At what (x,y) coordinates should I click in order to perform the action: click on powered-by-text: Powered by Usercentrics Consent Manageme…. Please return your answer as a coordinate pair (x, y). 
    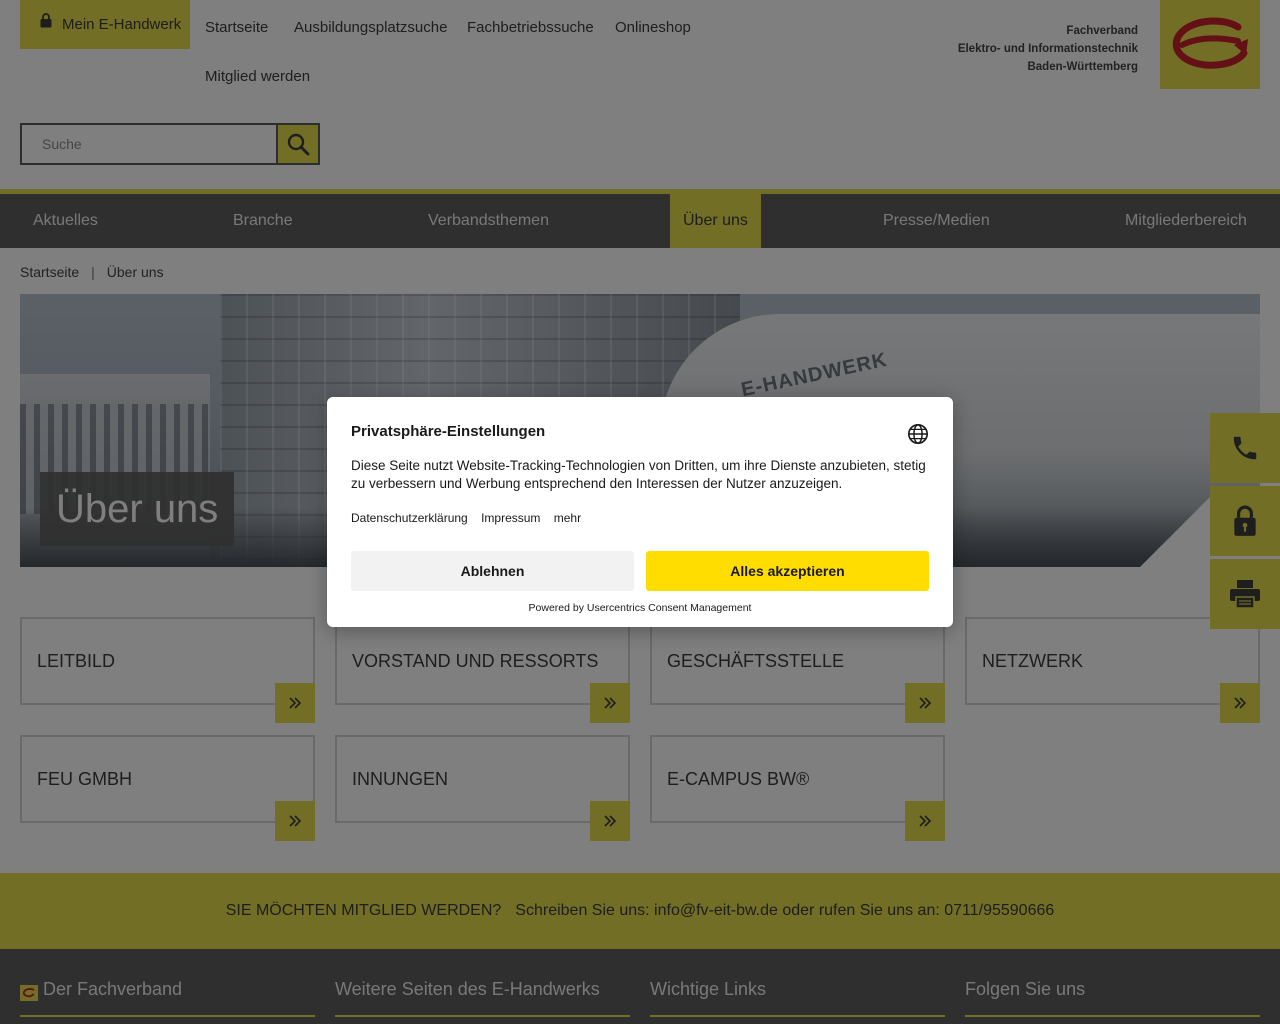
    Looking at the image, I should click on (640, 608).